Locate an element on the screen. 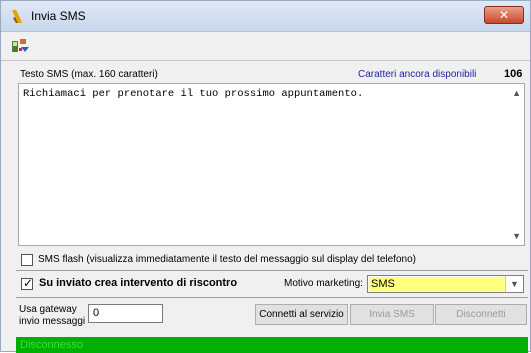 The height and width of the screenshot is (353, 531). toolbar is located at coordinates (265, 46).